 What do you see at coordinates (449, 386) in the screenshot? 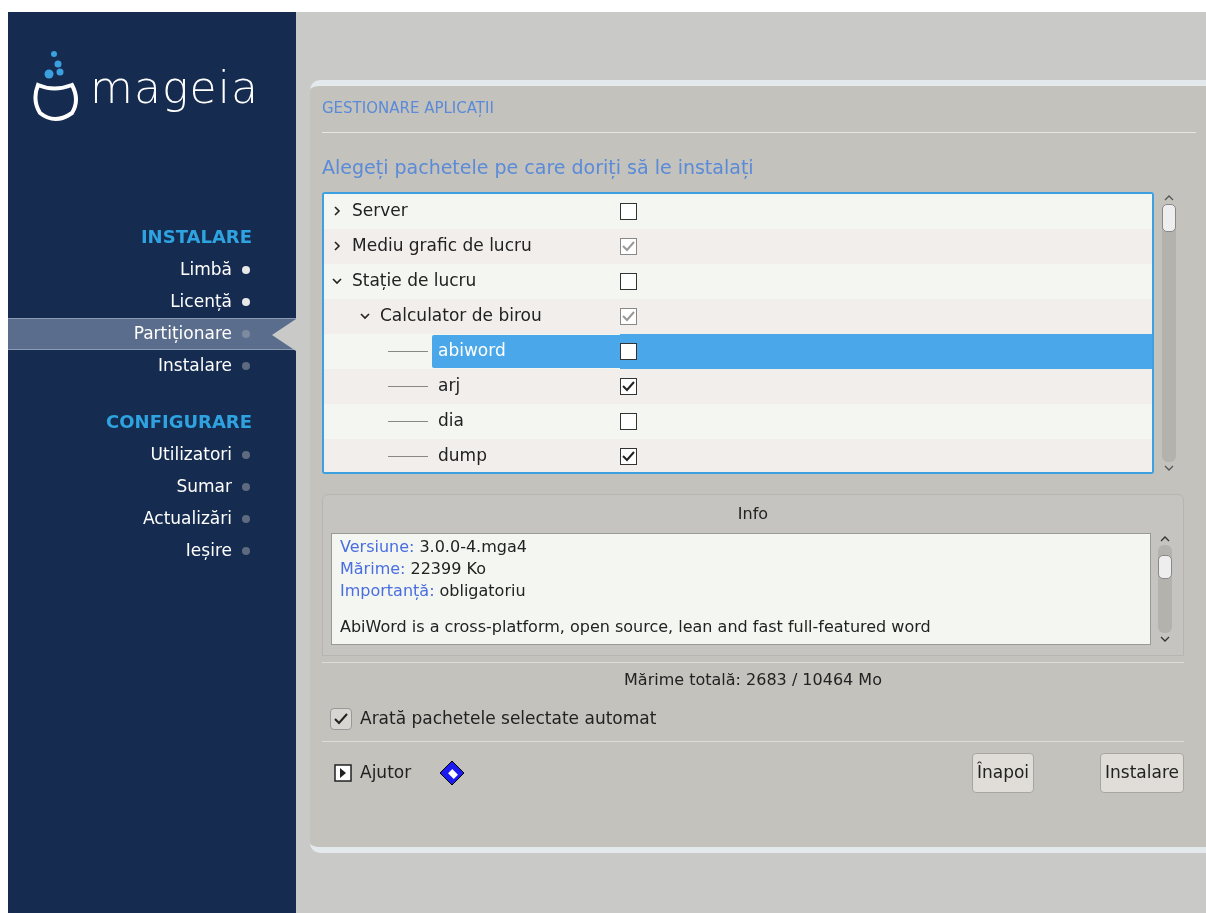
I see `tree-item: arj` at bounding box center [449, 386].